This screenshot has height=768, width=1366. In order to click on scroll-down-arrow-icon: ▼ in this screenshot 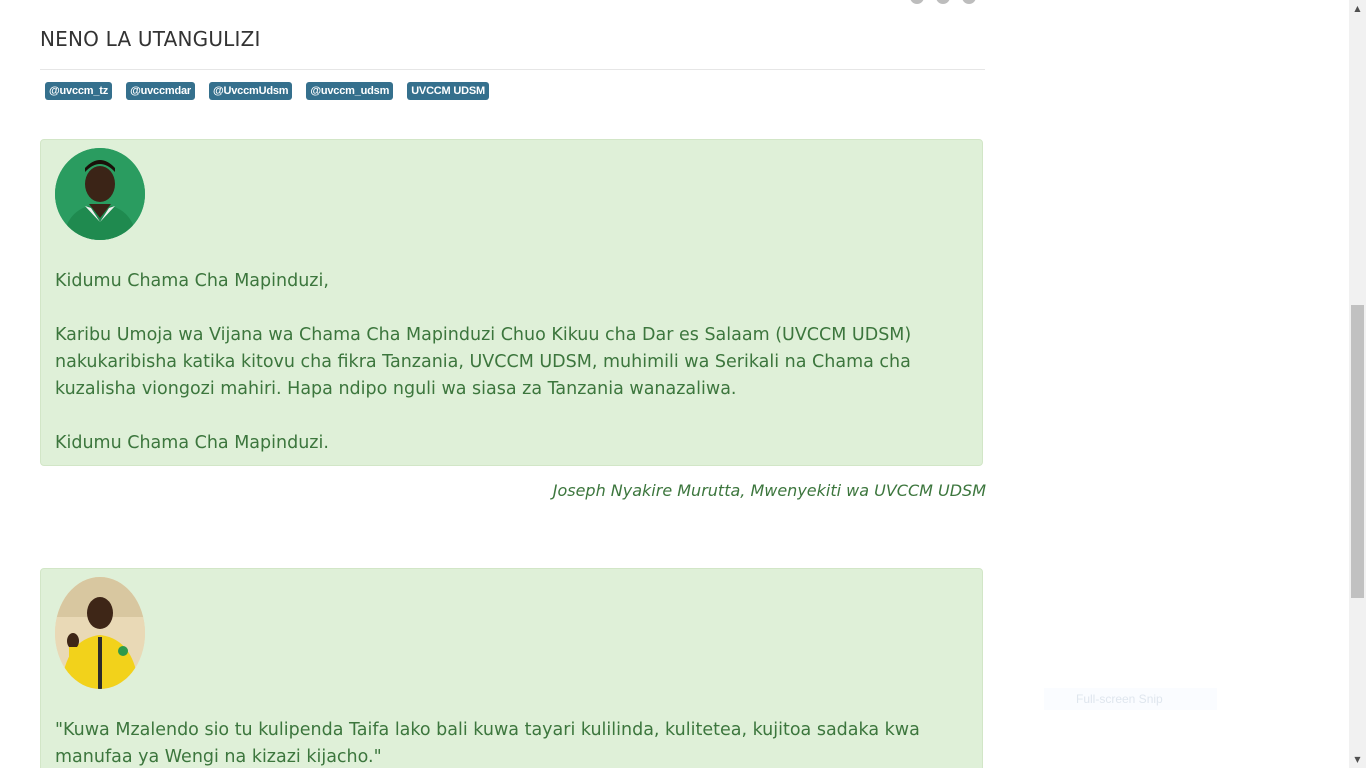, I will do `click(1357, 759)`.